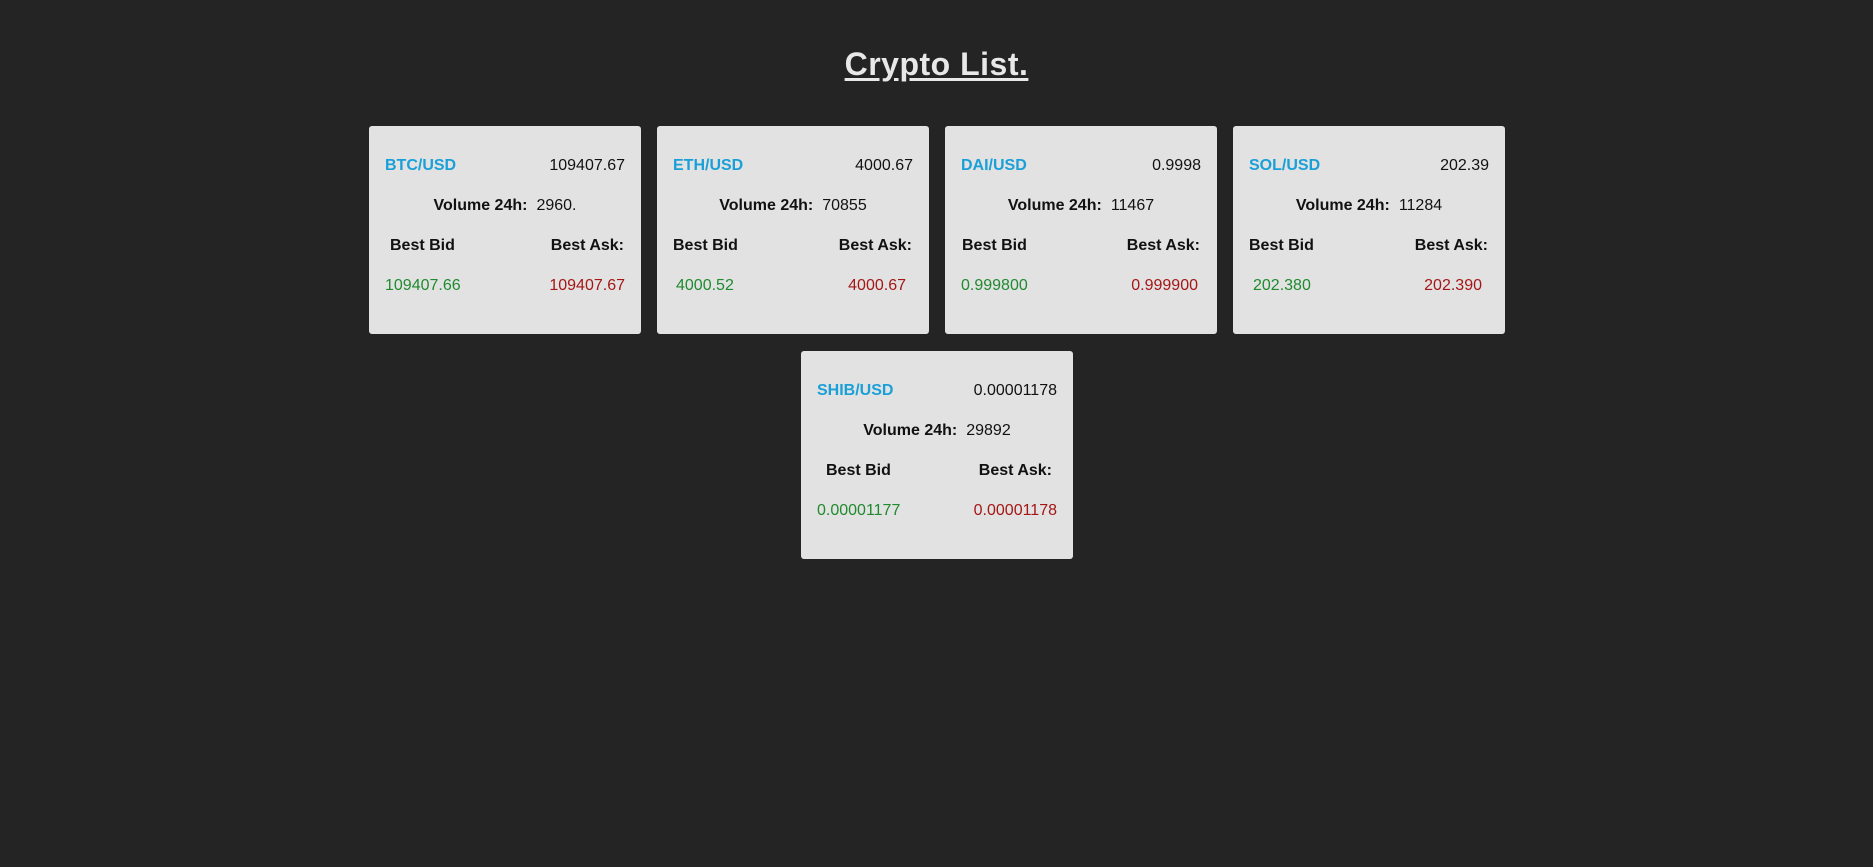  I want to click on best-bid-value: 0.00001177, so click(859, 510).